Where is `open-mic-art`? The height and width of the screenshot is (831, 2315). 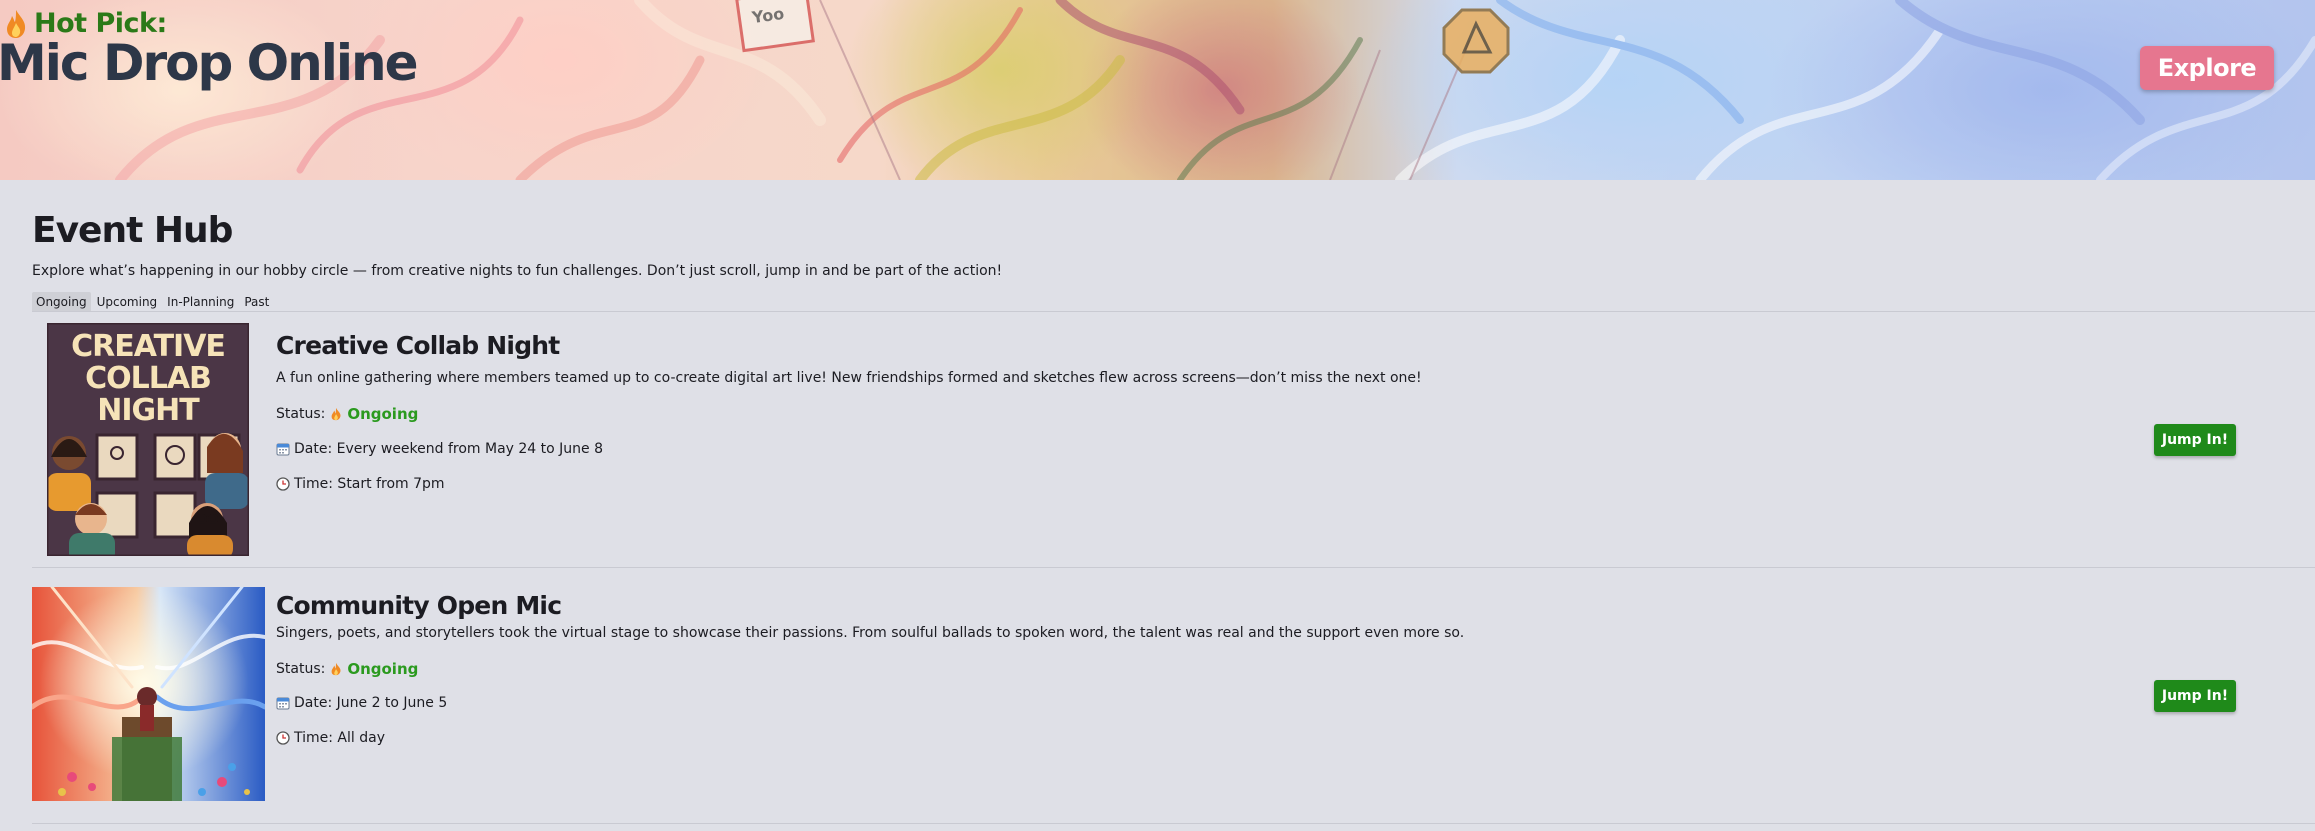
open-mic-art is located at coordinates (148, 694).